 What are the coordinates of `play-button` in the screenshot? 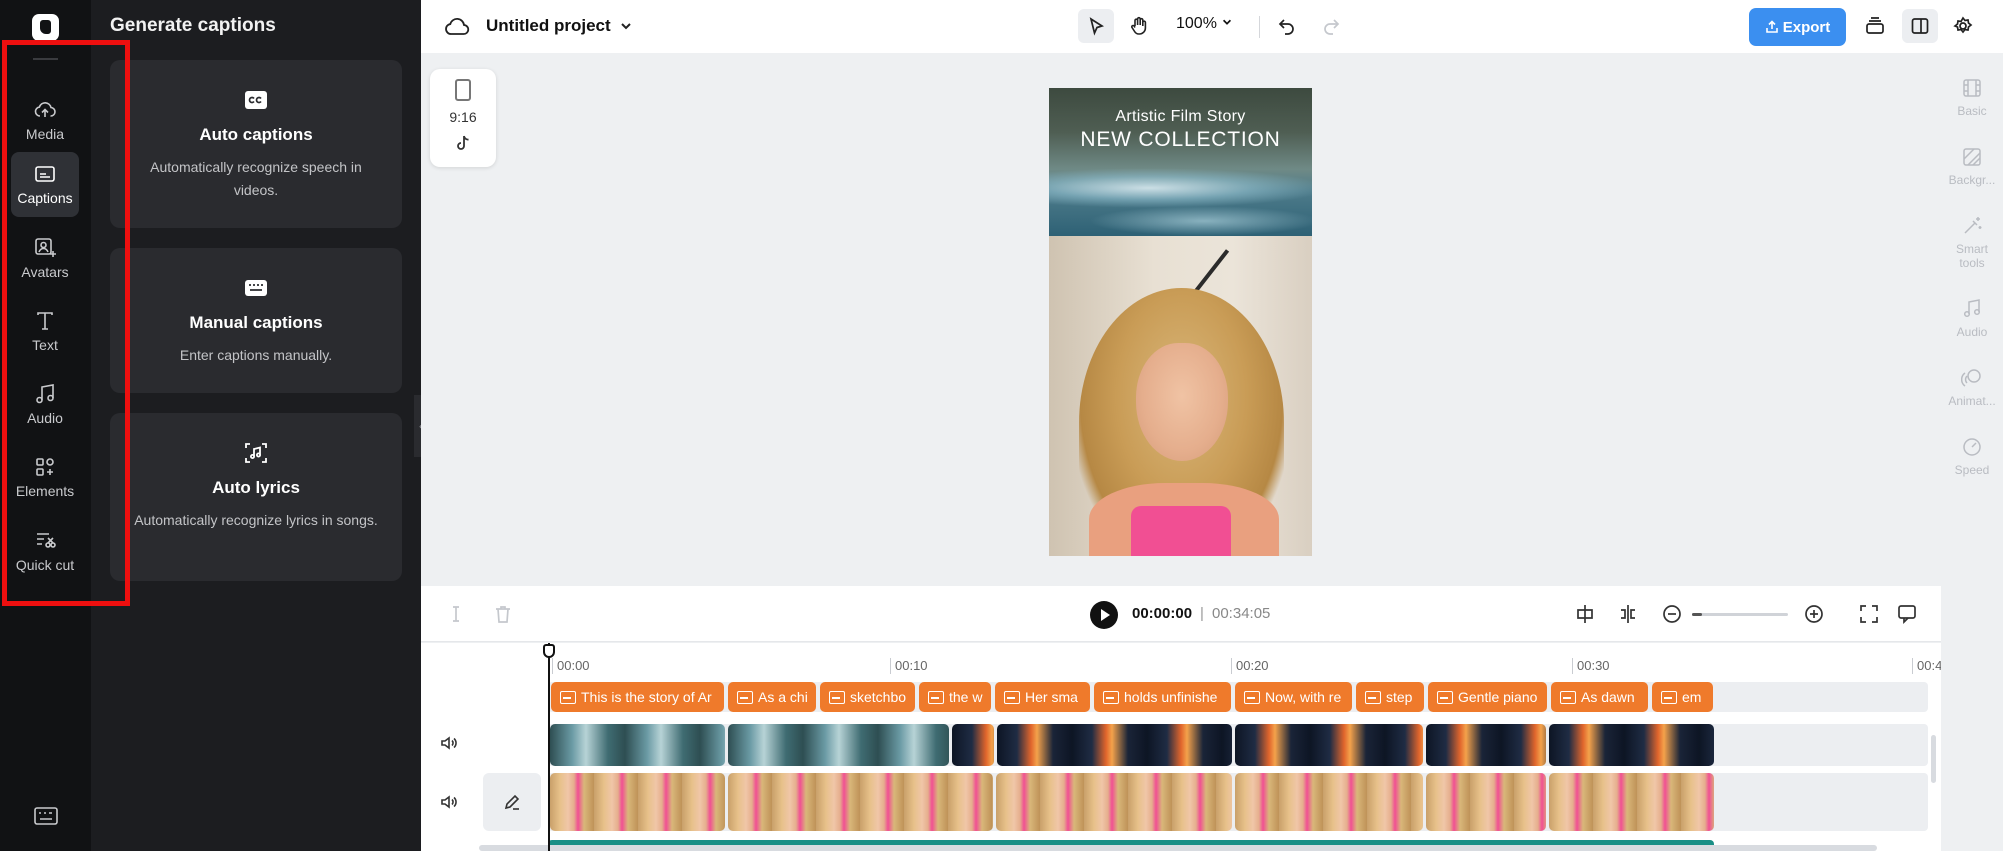 It's located at (1104, 615).